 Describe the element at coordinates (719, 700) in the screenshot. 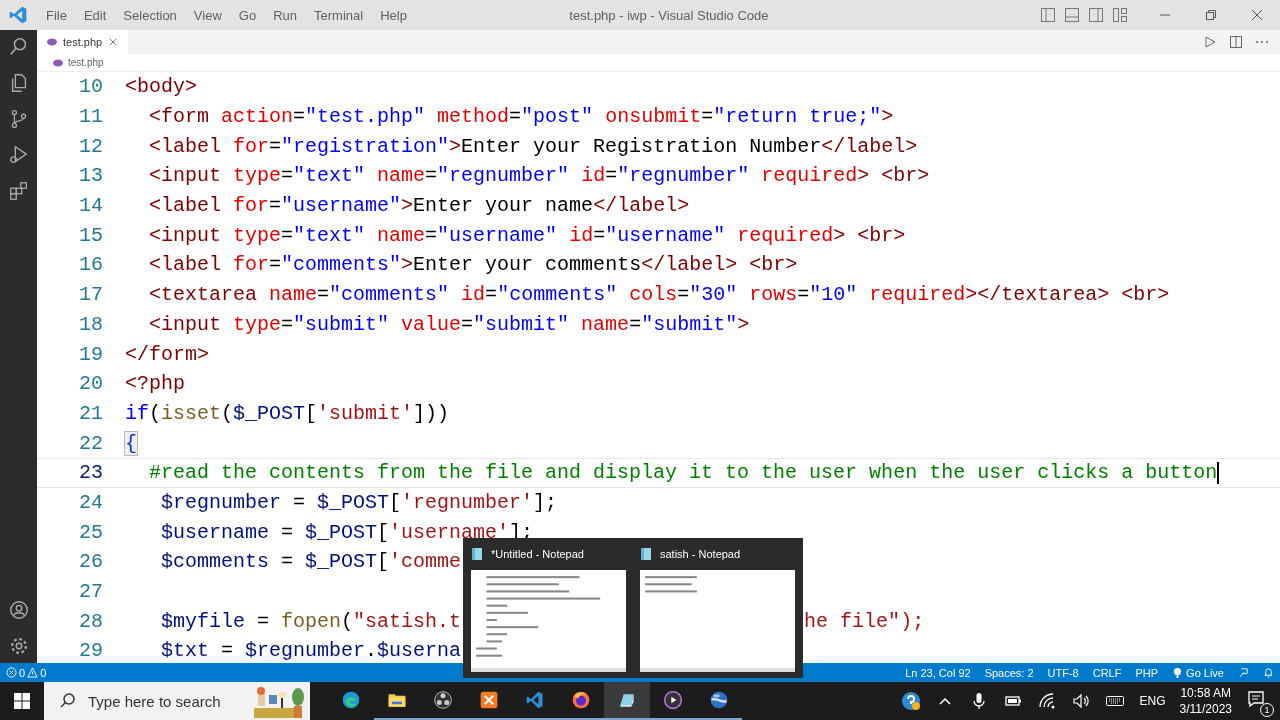

I see `globe-icon` at that location.